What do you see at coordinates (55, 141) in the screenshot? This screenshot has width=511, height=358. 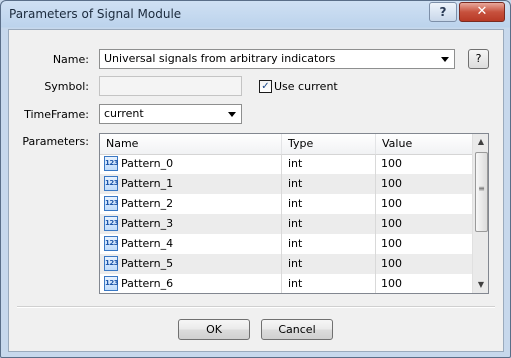 I see `parameters-label: Parameters:` at bounding box center [55, 141].